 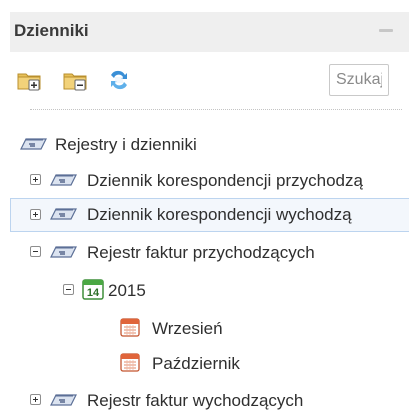 I want to click on refresh-icon, so click(x=120, y=81).